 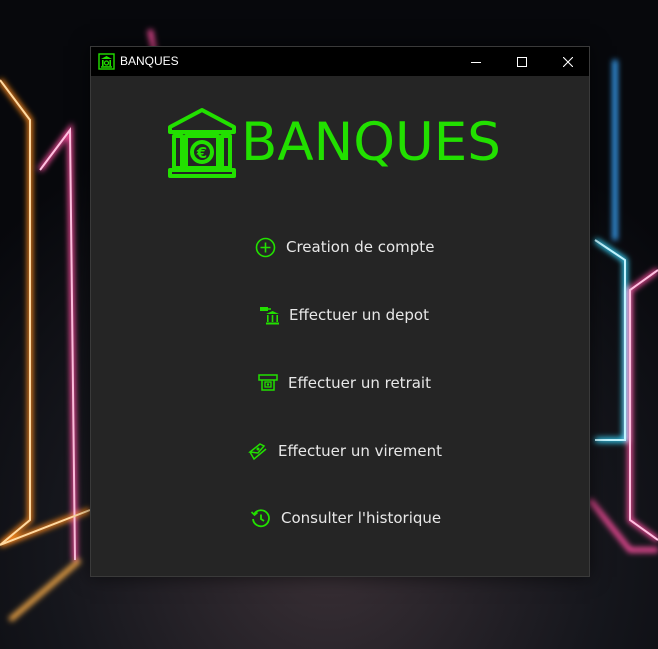 I want to click on deposit-bank-icon, so click(x=269, y=316).